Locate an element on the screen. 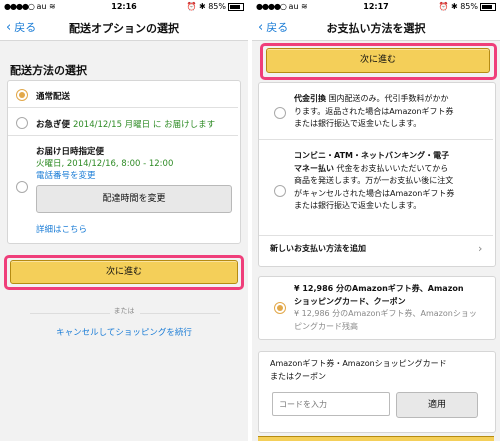  option-express: お急ぎ便 2014/12/15 月曜日 に お届けします is located at coordinates (125, 124).